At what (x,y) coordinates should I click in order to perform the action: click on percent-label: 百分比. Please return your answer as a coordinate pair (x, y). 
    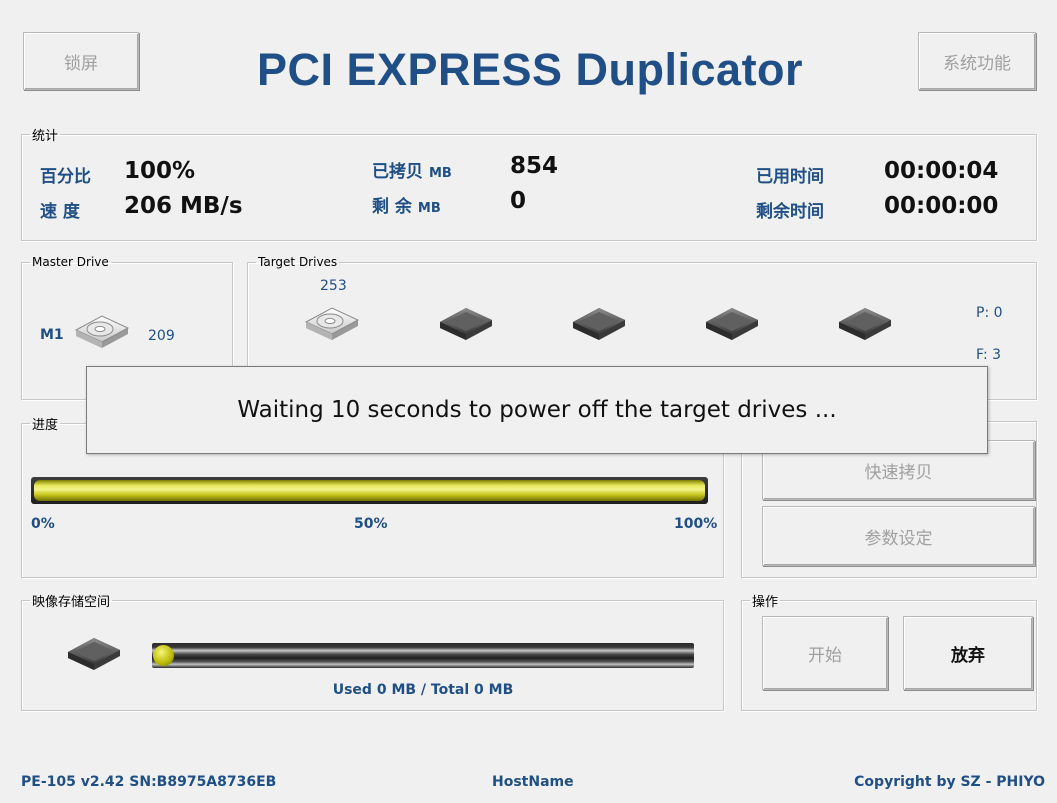
    Looking at the image, I should click on (65, 177).